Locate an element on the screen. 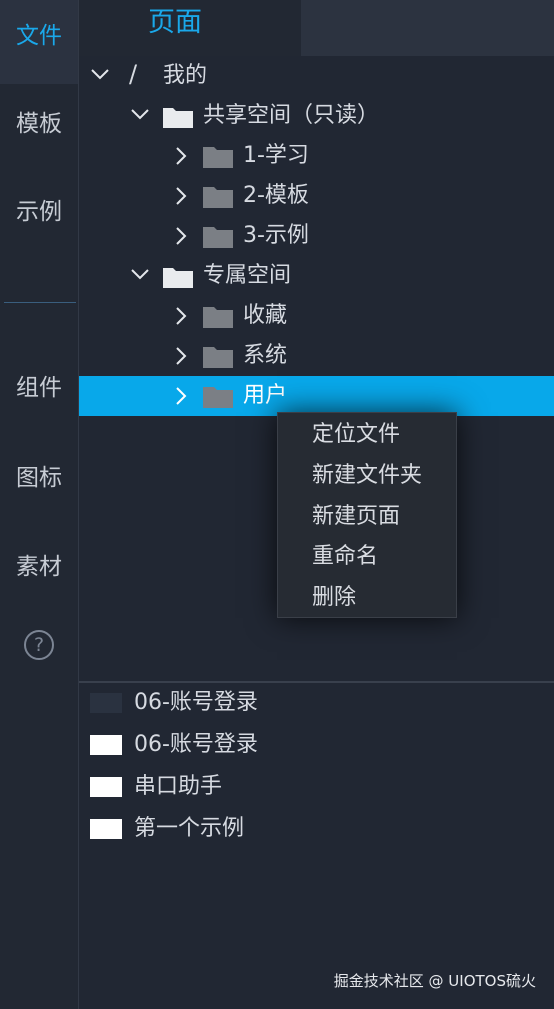 This screenshot has width=554, height=1009. file-item: 串口助手 is located at coordinates (316, 787).